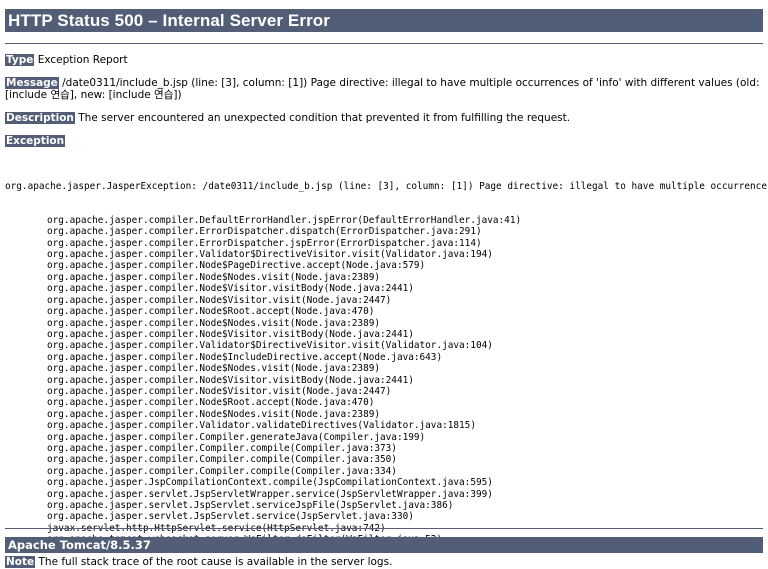 The image size is (768, 569). I want to click on exception-label: Exception, so click(35, 140).